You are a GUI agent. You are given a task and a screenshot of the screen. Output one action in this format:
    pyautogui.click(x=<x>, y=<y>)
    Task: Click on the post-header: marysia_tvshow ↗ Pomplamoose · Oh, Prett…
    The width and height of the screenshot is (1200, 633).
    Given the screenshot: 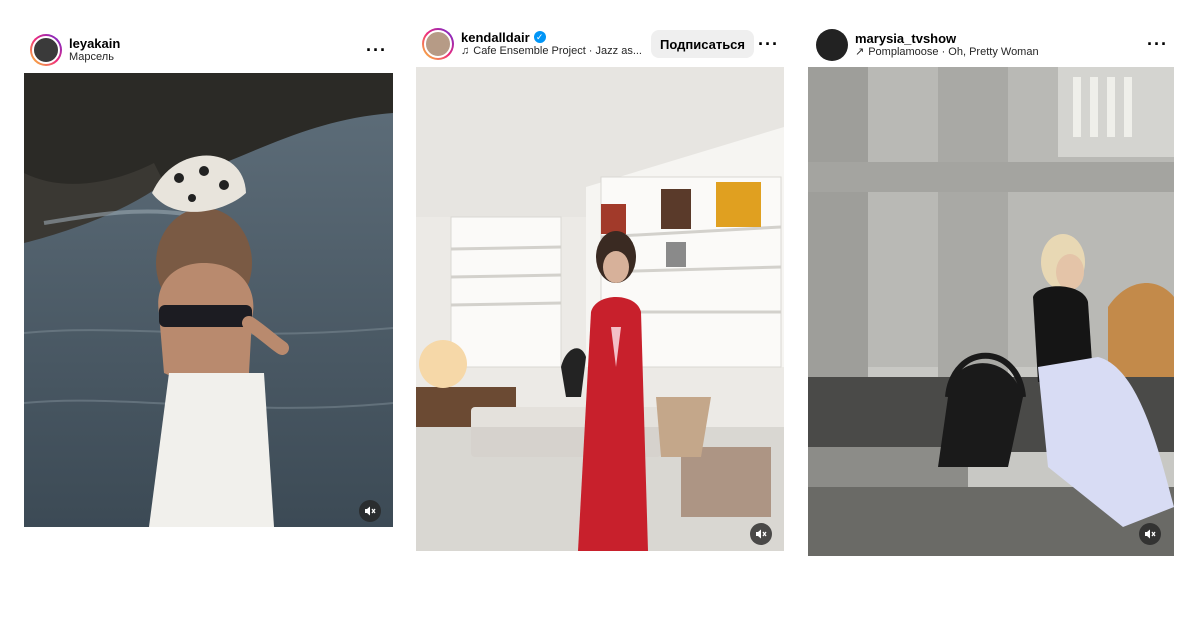 What is the action you would take?
    pyautogui.click(x=927, y=45)
    